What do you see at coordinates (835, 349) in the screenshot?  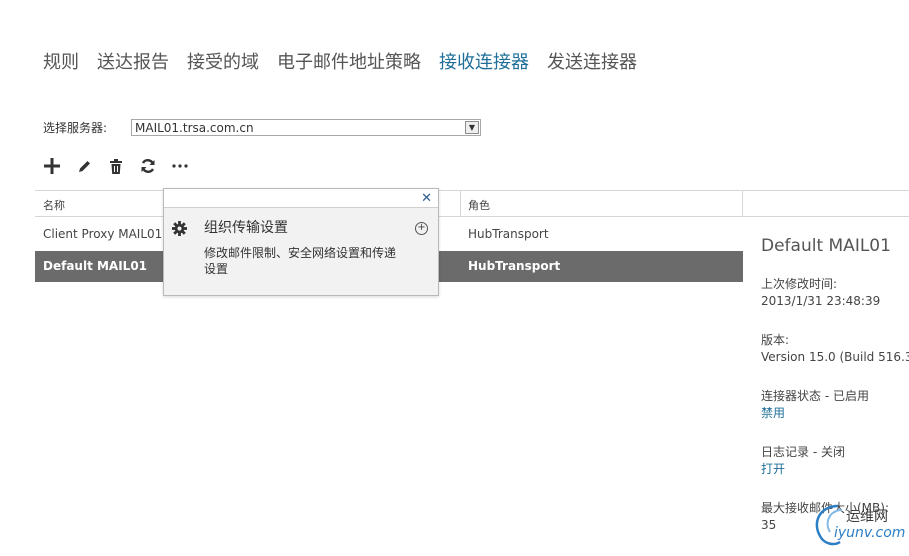 I see `version-block: 版本: Version 15.0 (Build 516.32)` at bounding box center [835, 349].